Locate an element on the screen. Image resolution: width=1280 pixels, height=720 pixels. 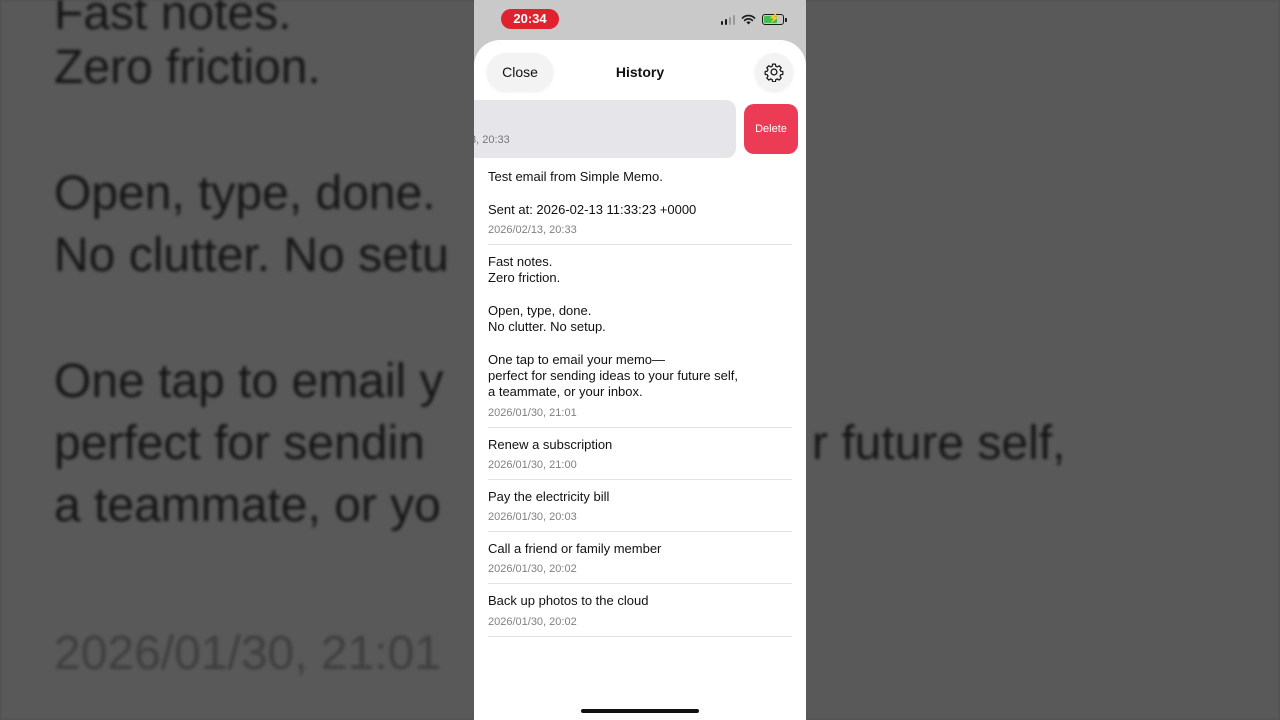
nav-bar: Close History is located at coordinates (640, 70).